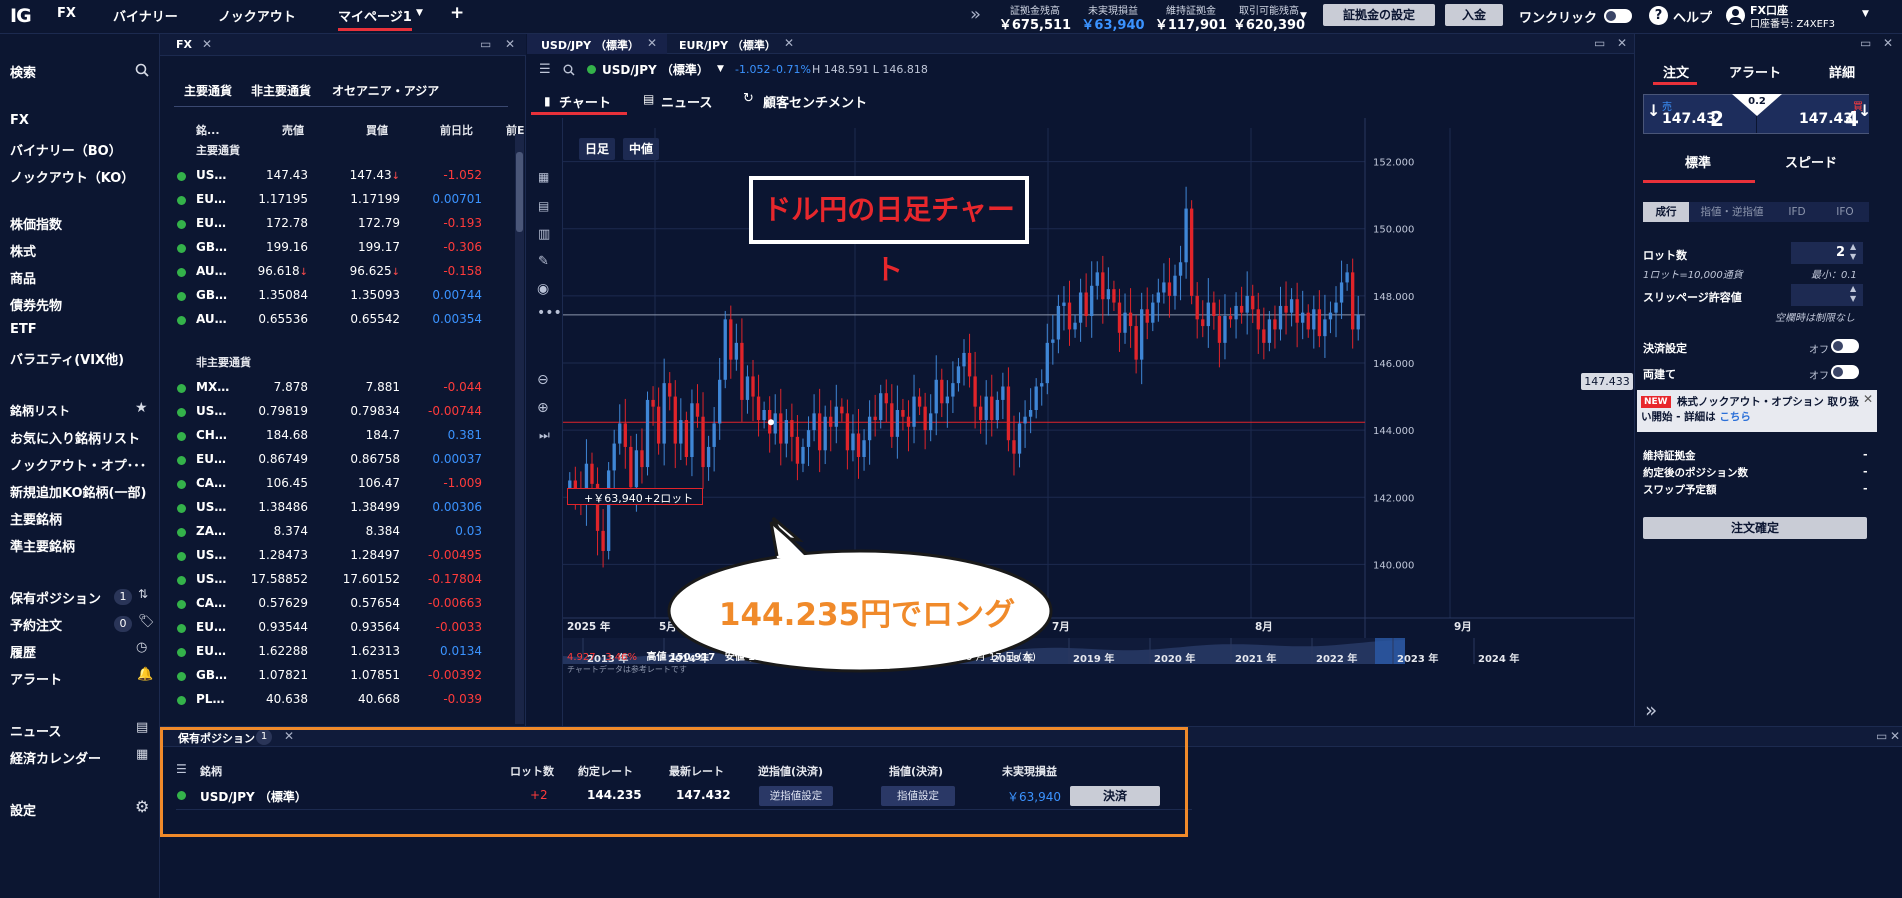 This screenshot has width=1902, height=898. What do you see at coordinates (355, 507) in the screenshot?
I see `fx-row-ask: 1.38499` at bounding box center [355, 507].